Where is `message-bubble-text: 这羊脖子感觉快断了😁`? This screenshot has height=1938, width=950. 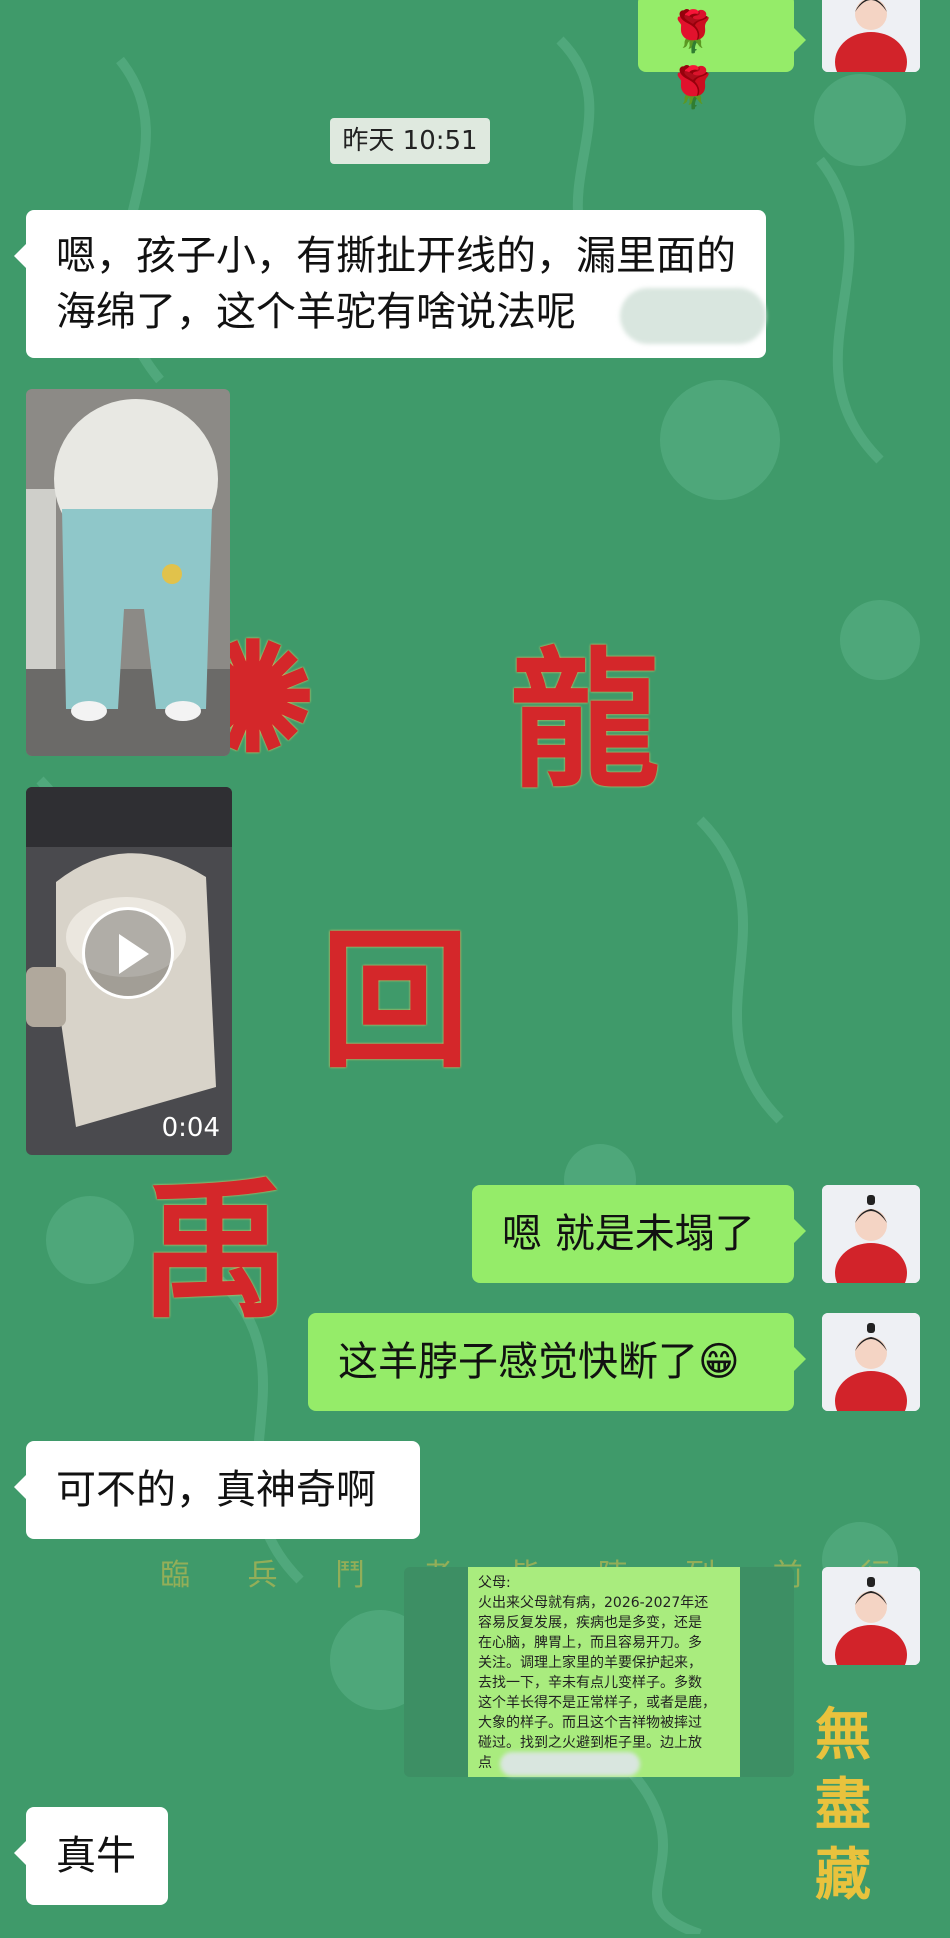 message-bubble-text: 这羊脖子感觉快断了😁 is located at coordinates (557, 1362).